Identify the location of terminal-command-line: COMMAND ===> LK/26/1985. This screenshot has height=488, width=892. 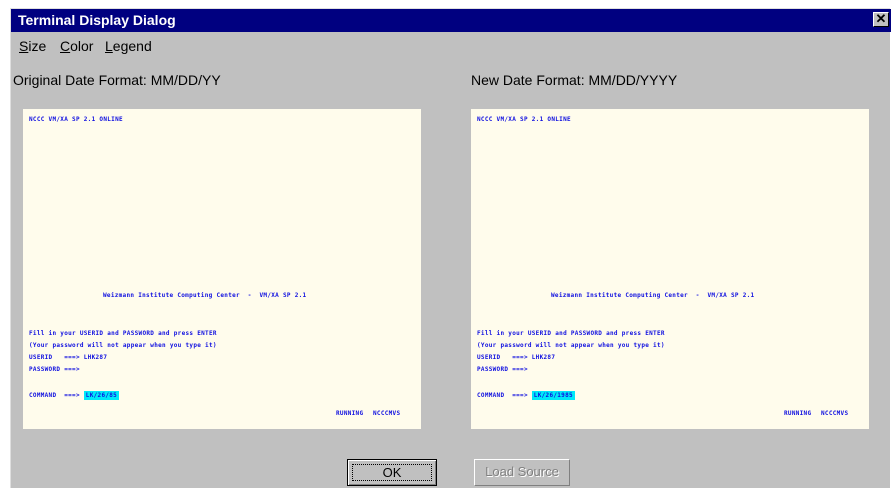
(526, 395).